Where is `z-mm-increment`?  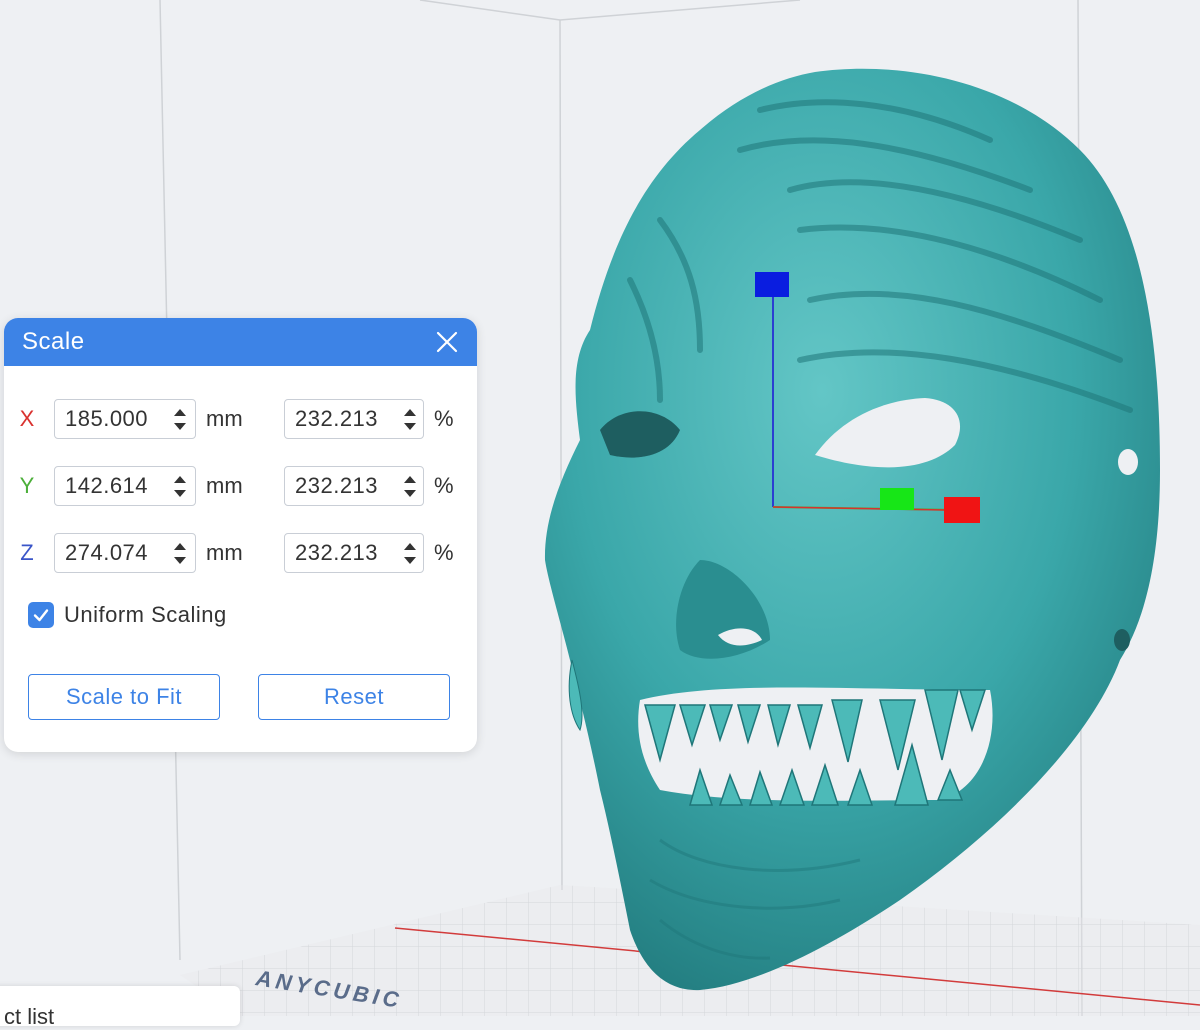 z-mm-increment is located at coordinates (180, 546).